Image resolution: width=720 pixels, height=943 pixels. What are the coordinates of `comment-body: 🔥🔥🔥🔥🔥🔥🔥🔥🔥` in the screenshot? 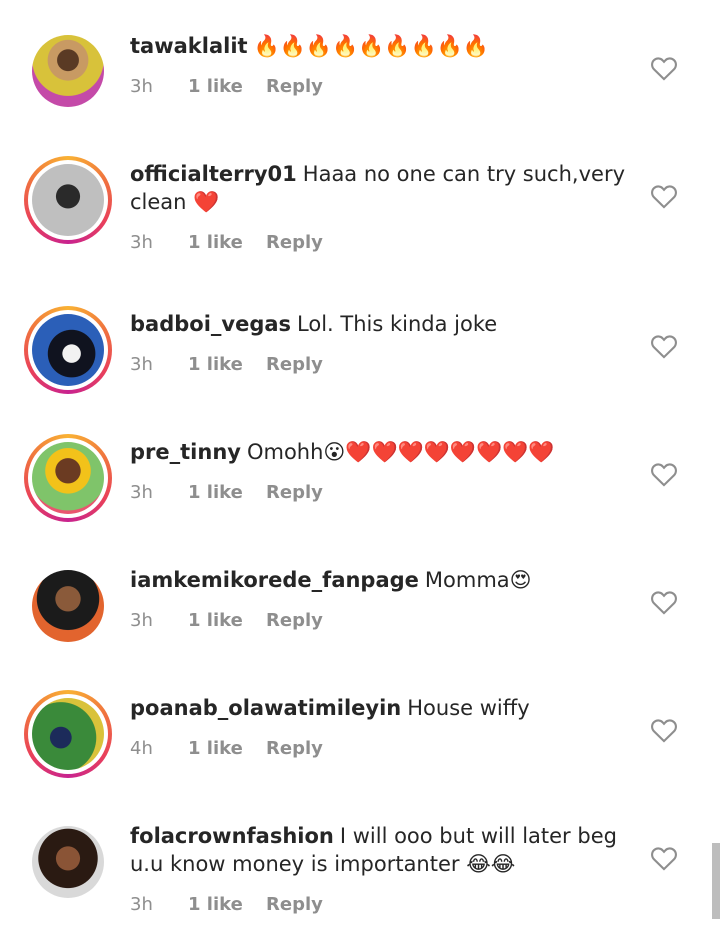 It's located at (371, 46).